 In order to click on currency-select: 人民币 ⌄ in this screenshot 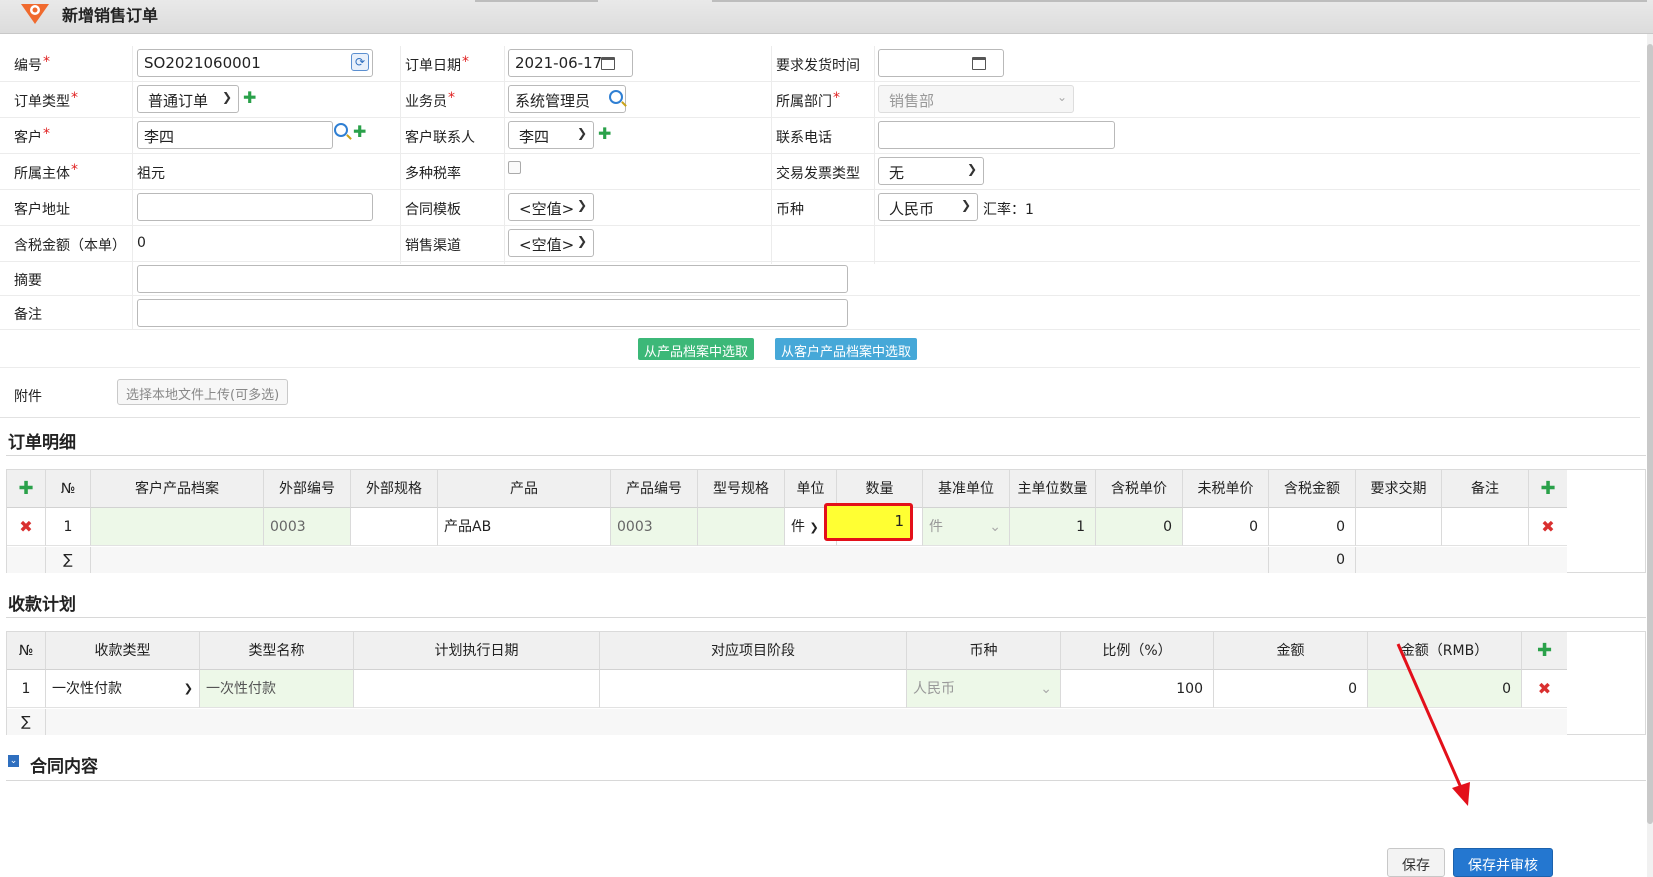, I will do `click(984, 689)`.